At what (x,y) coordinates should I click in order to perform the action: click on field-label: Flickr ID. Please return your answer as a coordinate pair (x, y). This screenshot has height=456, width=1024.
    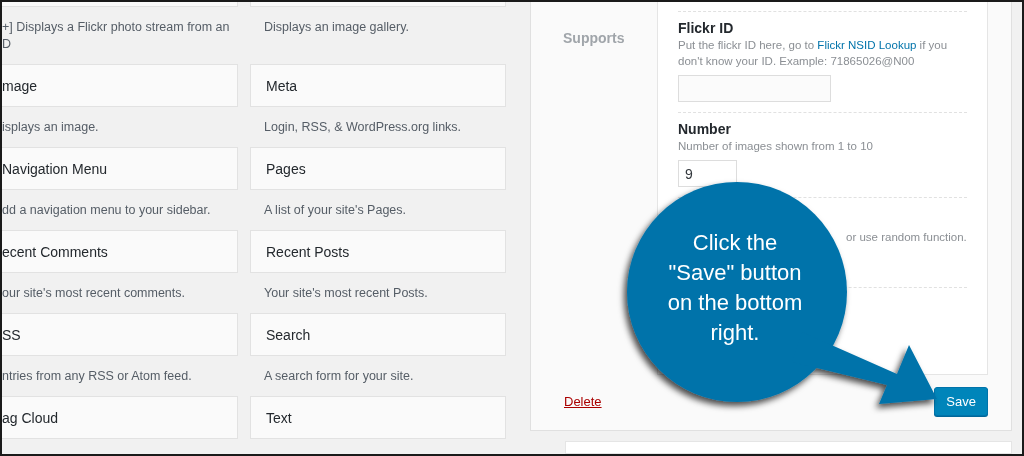
    Looking at the image, I should click on (706, 28).